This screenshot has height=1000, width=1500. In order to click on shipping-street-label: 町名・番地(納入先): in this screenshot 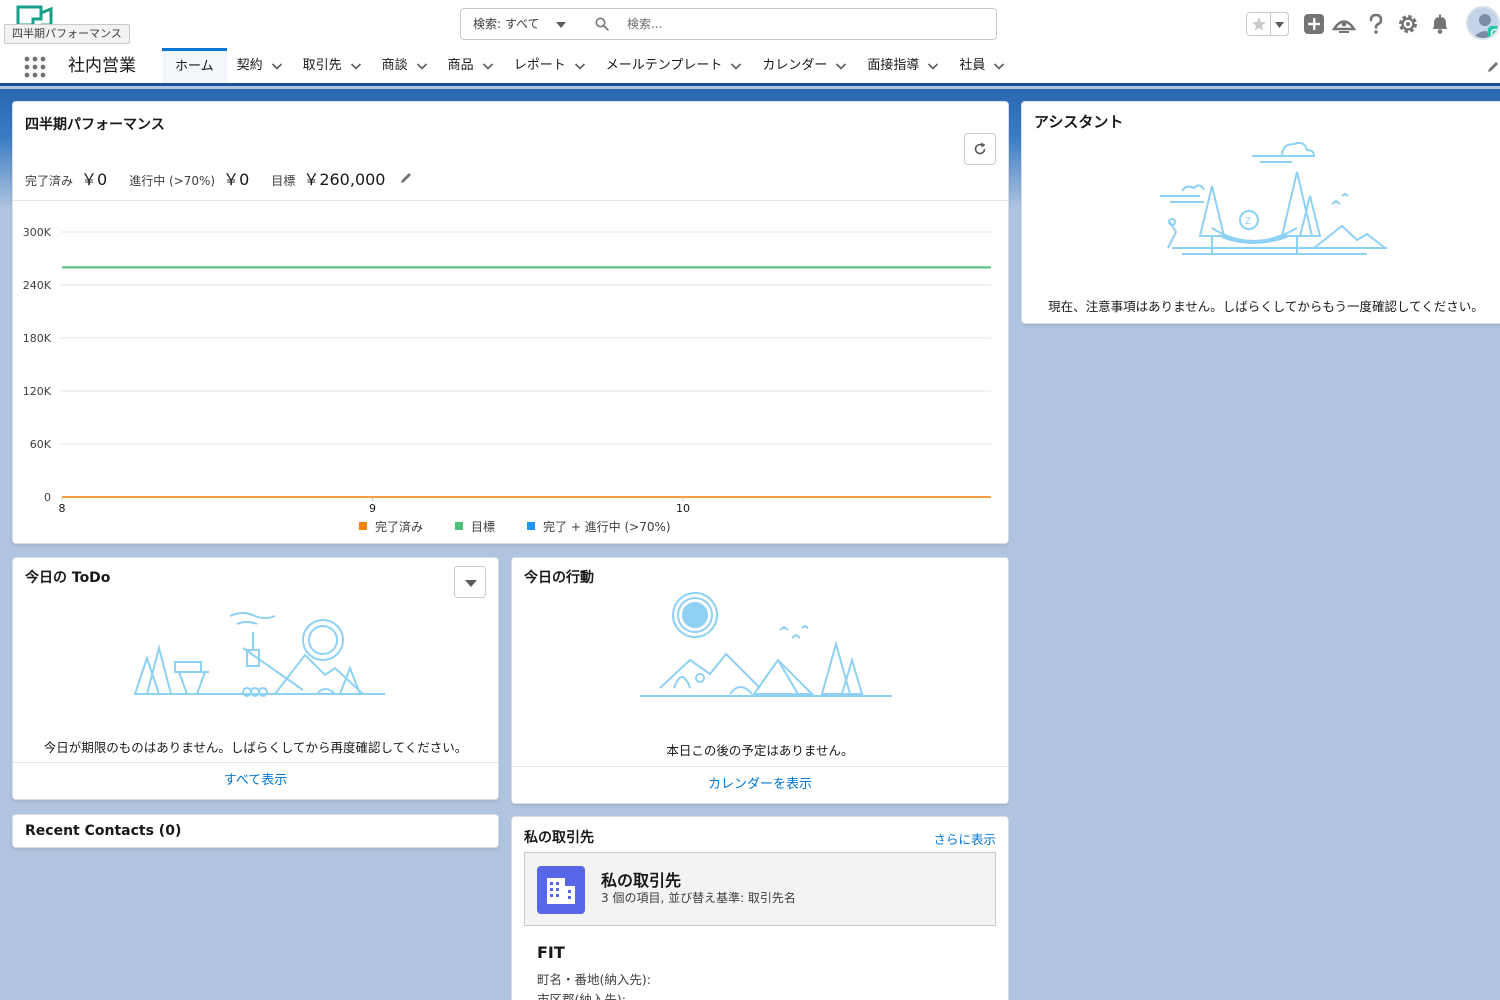, I will do `click(594, 979)`.